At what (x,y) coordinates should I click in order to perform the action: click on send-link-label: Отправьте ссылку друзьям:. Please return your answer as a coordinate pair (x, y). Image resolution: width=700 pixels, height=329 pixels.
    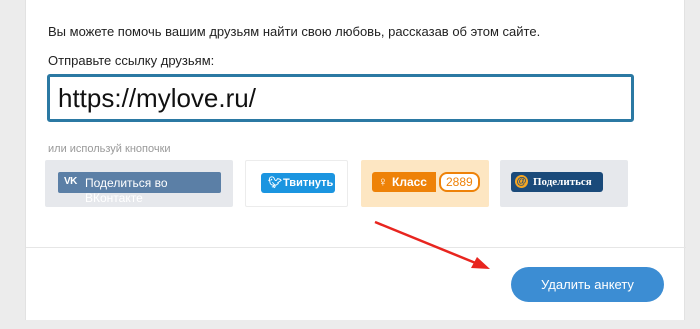
    Looking at the image, I should click on (131, 60).